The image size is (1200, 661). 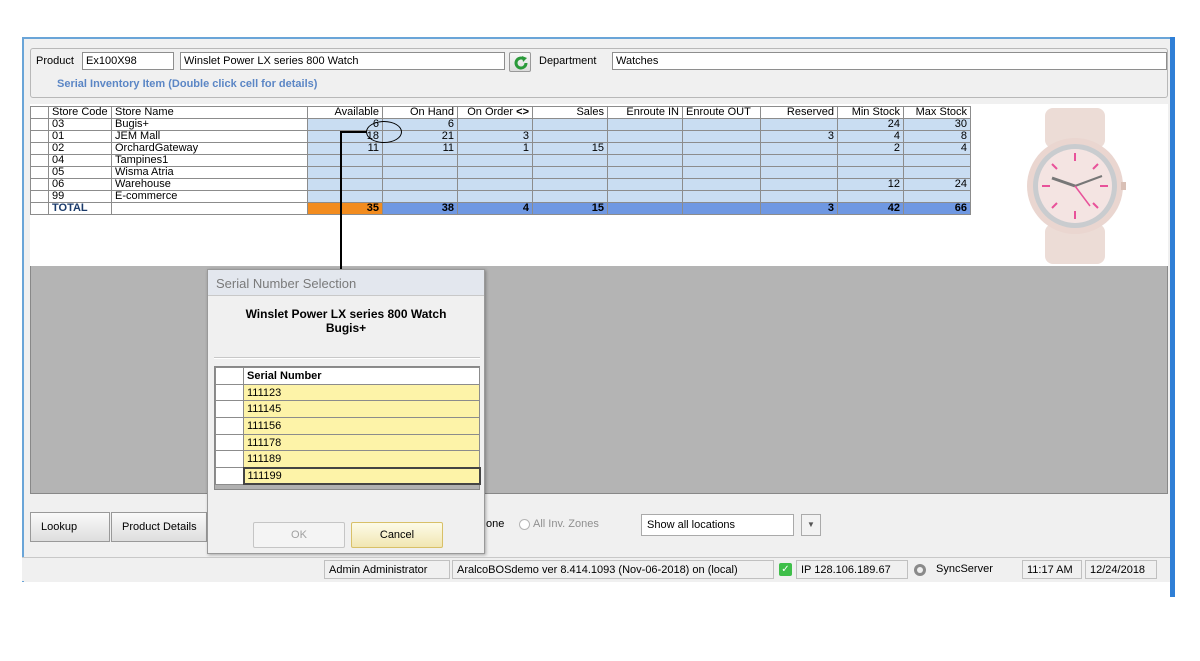 What do you see at coordinates (799, 112) in the screenshot?
I see `col-reserved: Reserved` at bounding box center [799, 112].